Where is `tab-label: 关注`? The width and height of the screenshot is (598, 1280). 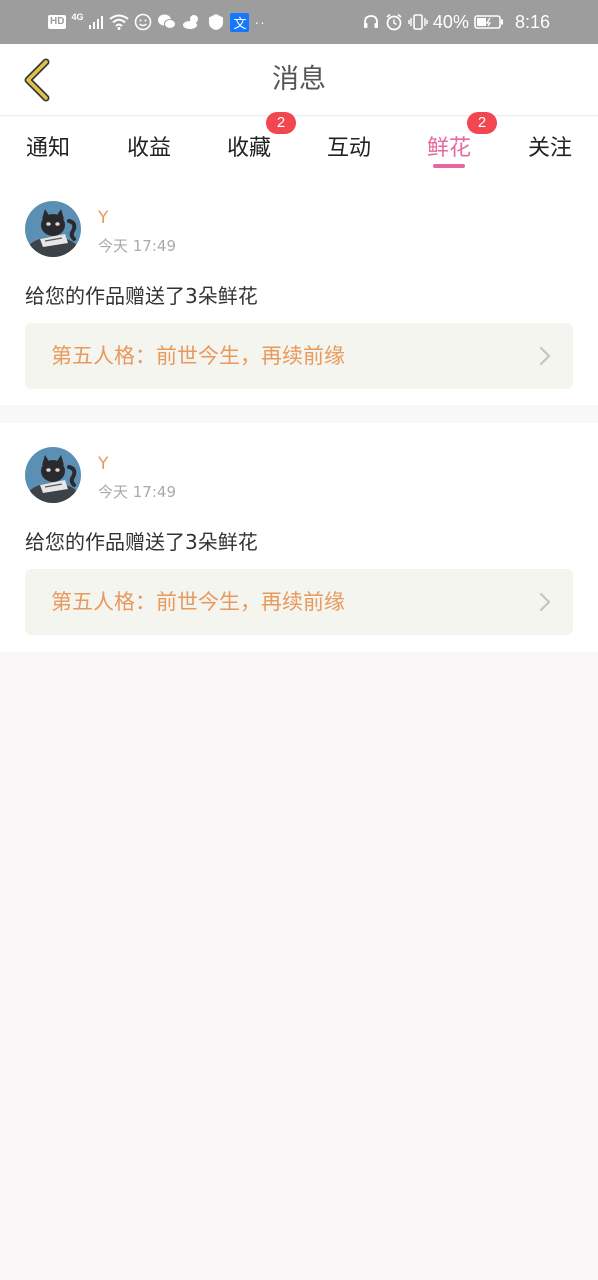
tab-label: 关注 is located at coordinates (549, 148).